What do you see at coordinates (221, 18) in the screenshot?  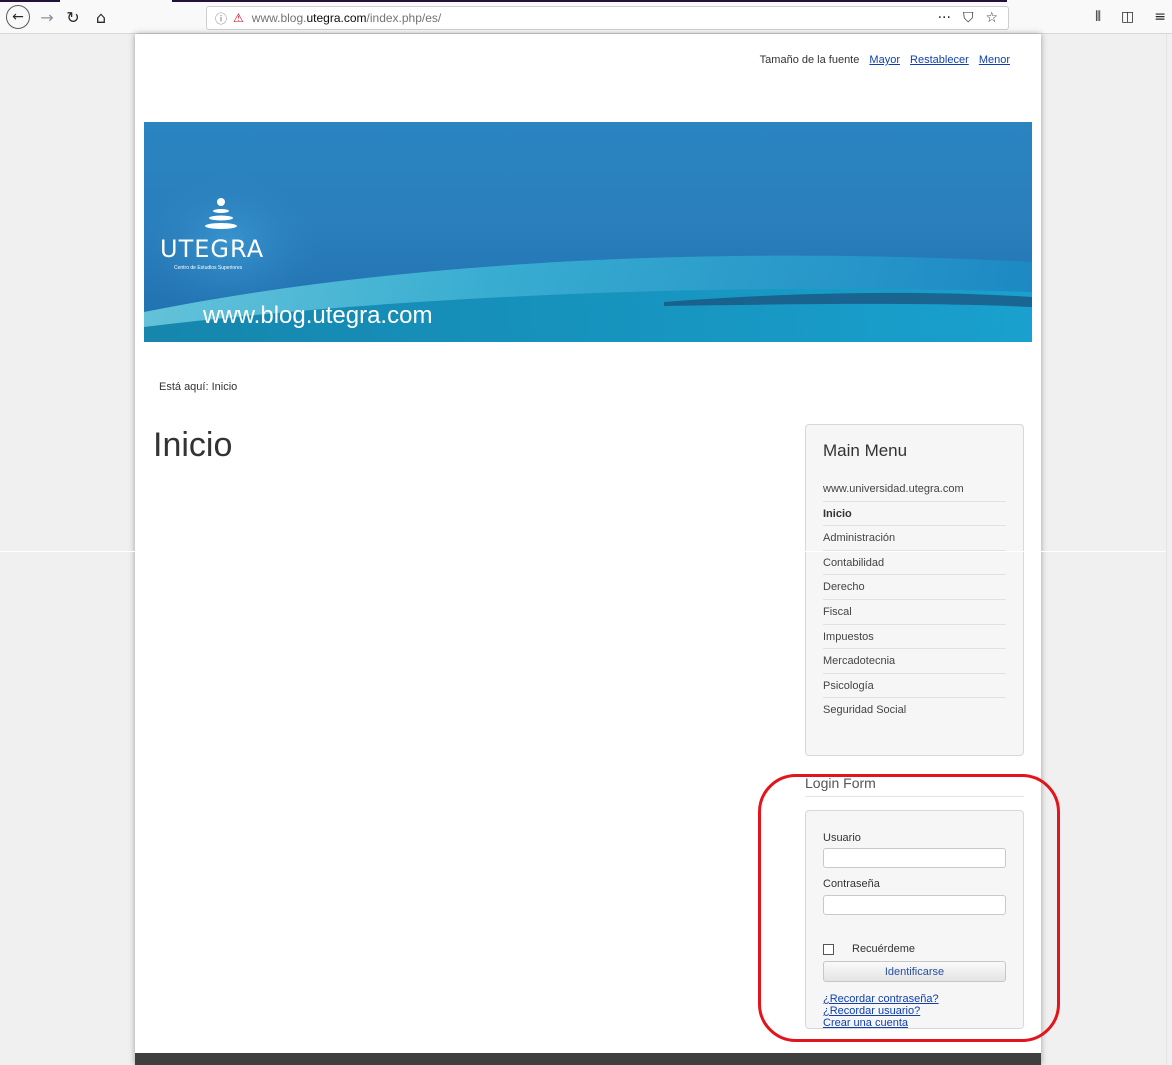 I see `info-icon: ⓘ` at bounding box center [221, 18].